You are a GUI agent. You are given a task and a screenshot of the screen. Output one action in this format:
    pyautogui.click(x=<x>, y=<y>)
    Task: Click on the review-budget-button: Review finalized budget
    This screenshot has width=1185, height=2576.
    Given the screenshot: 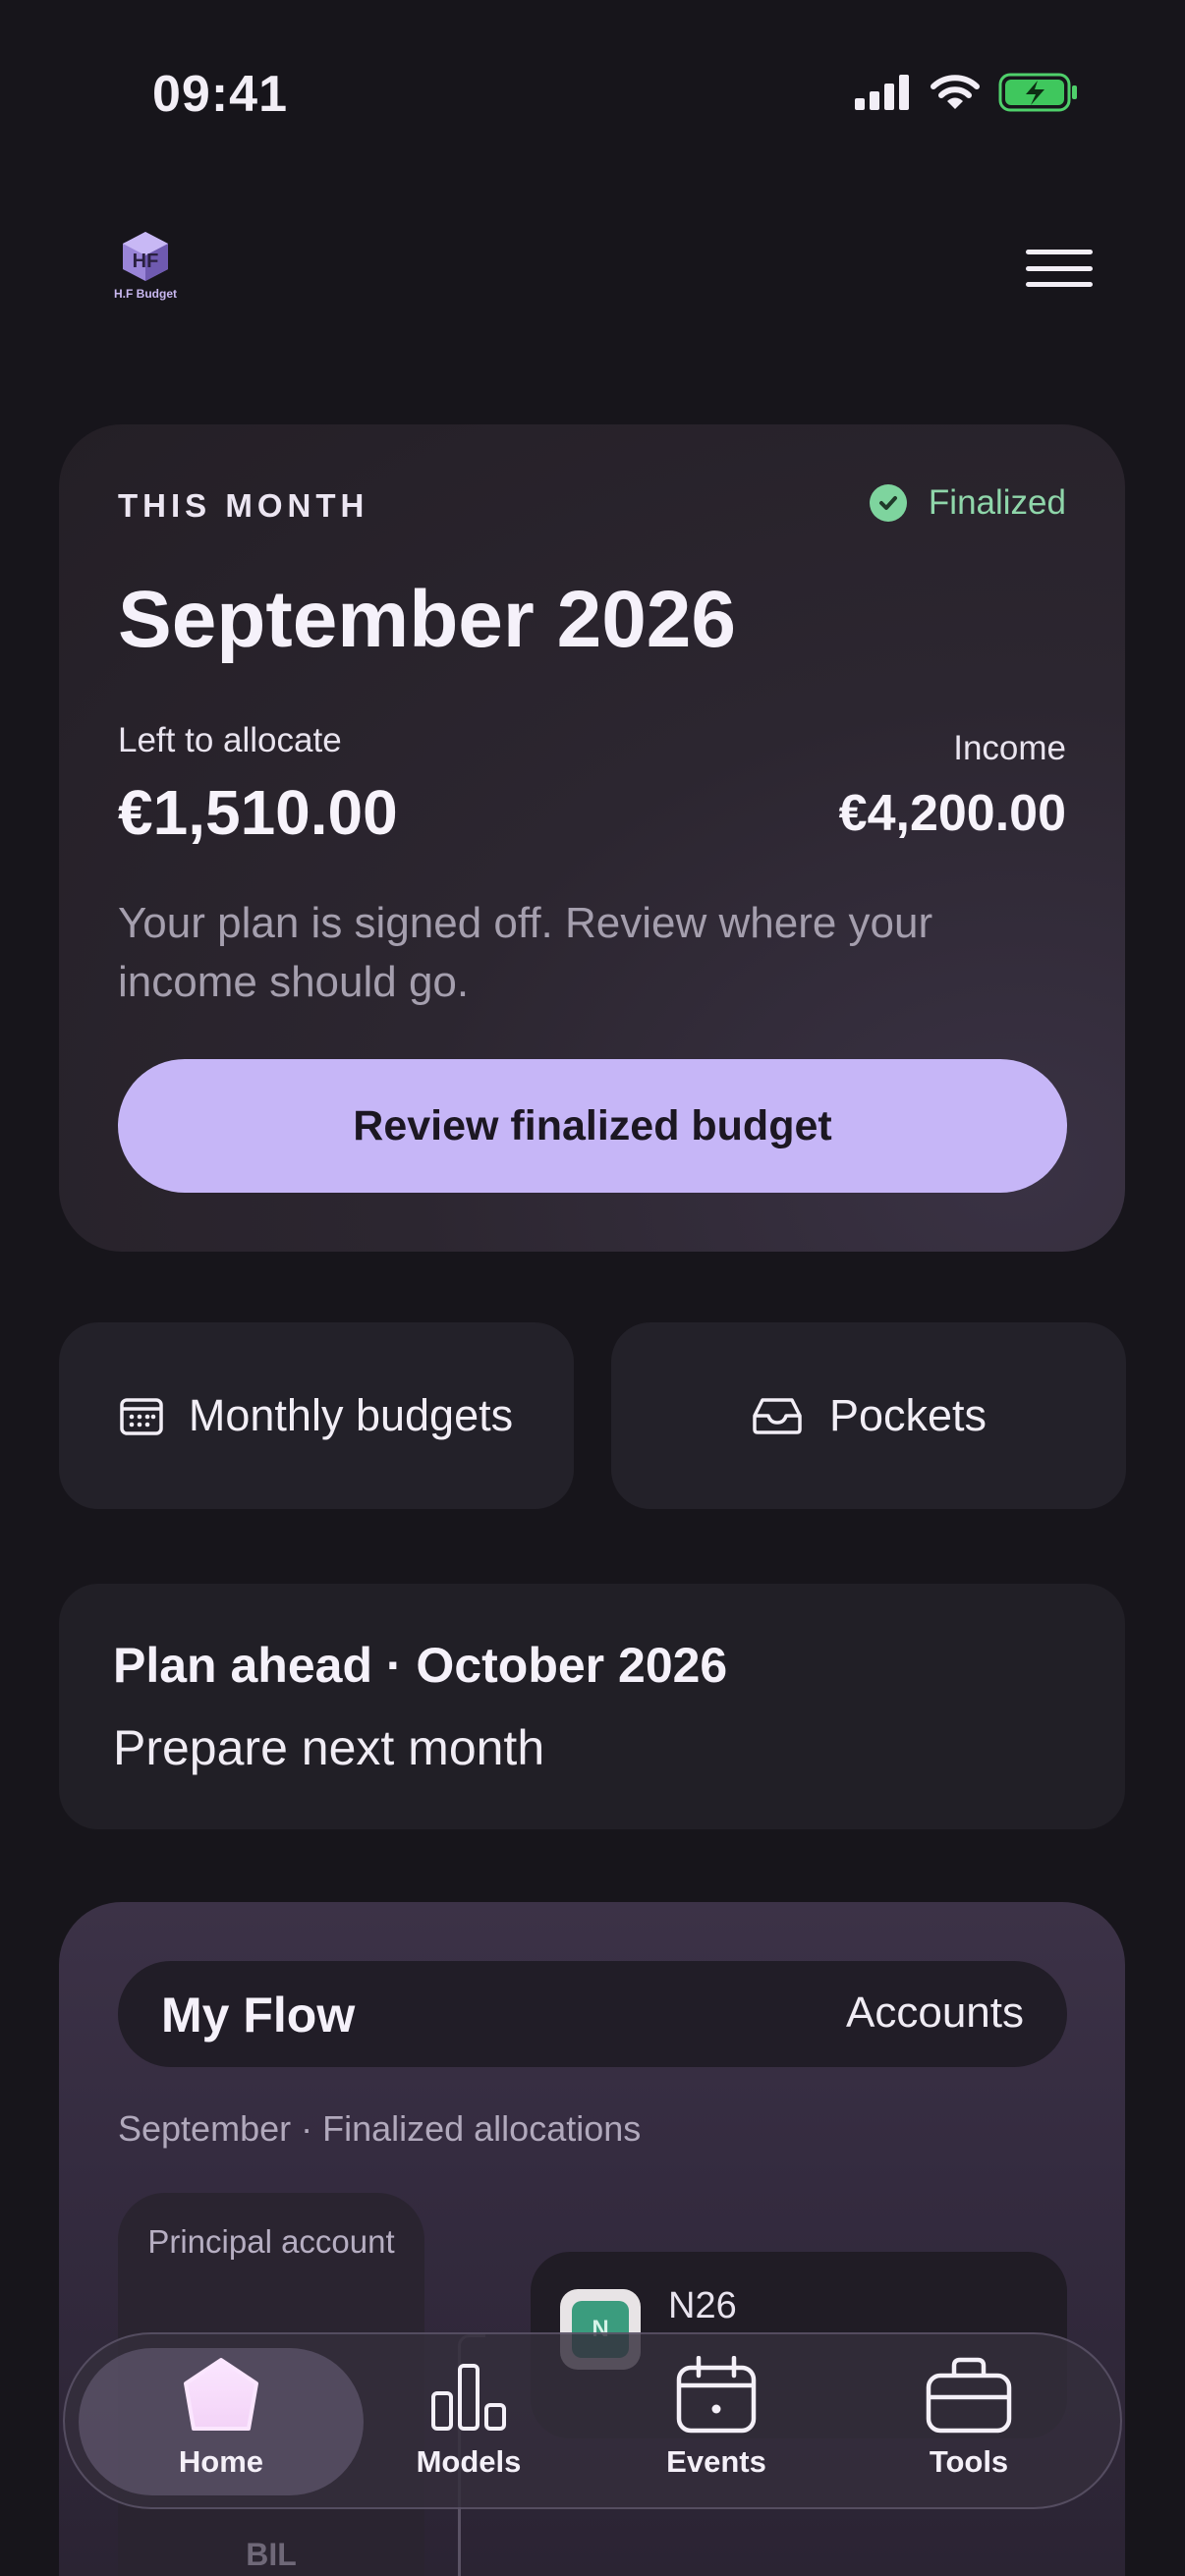 What is the action you would take?
    pyautogui.click(x=592, y=1126)
    